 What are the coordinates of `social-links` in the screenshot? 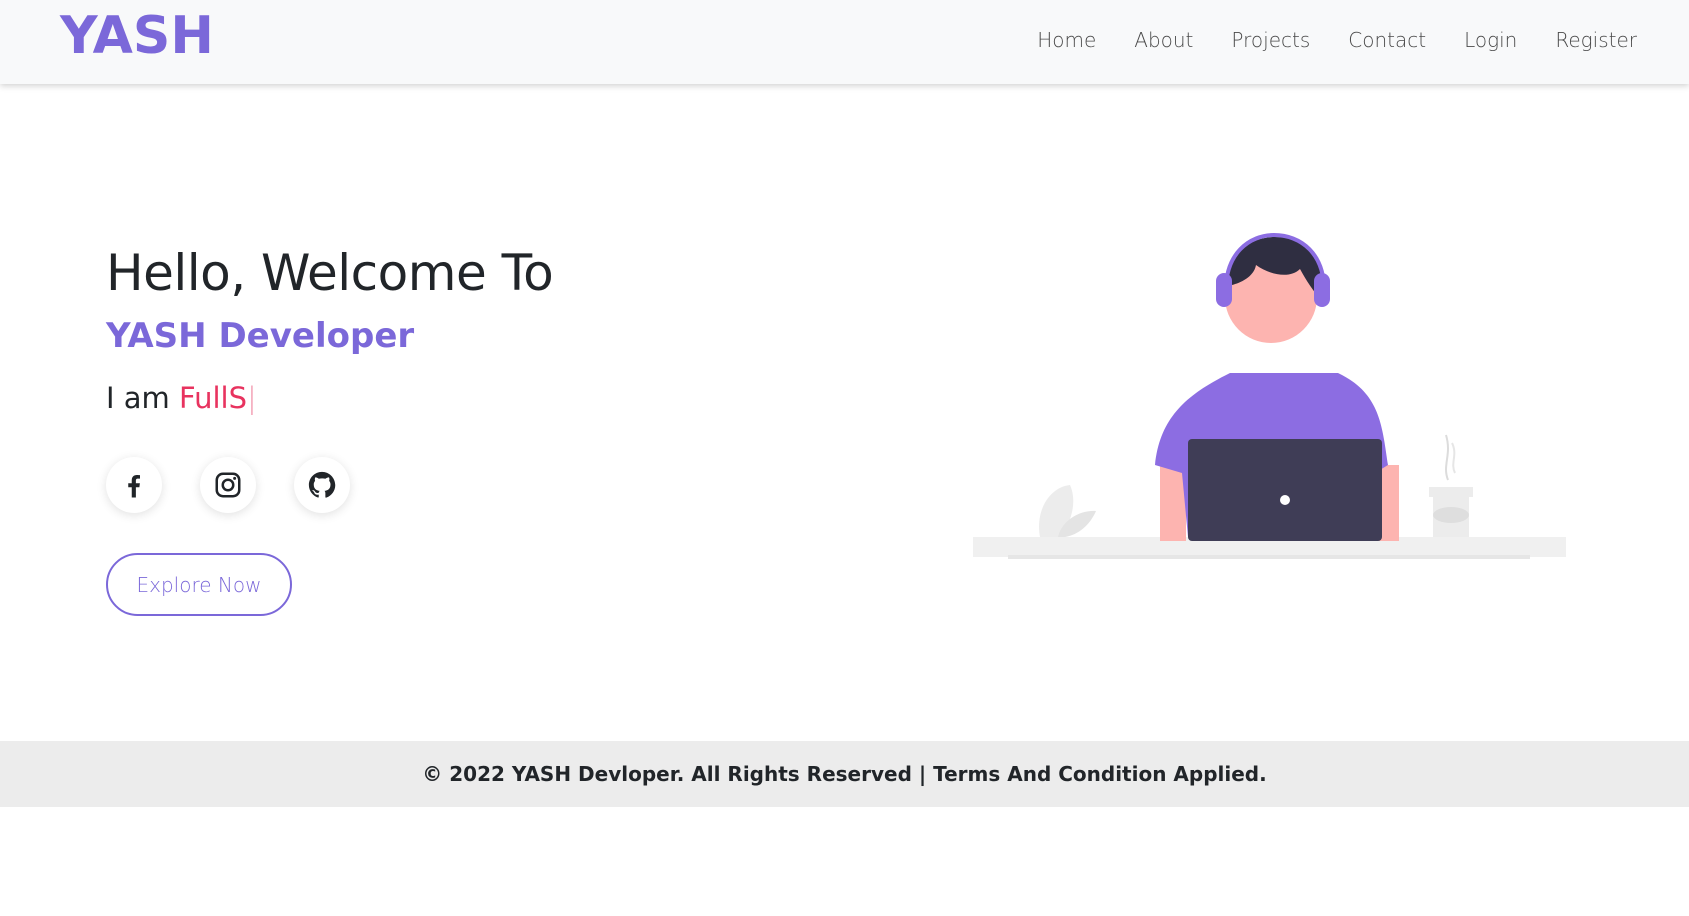 It's located at (228, 485).